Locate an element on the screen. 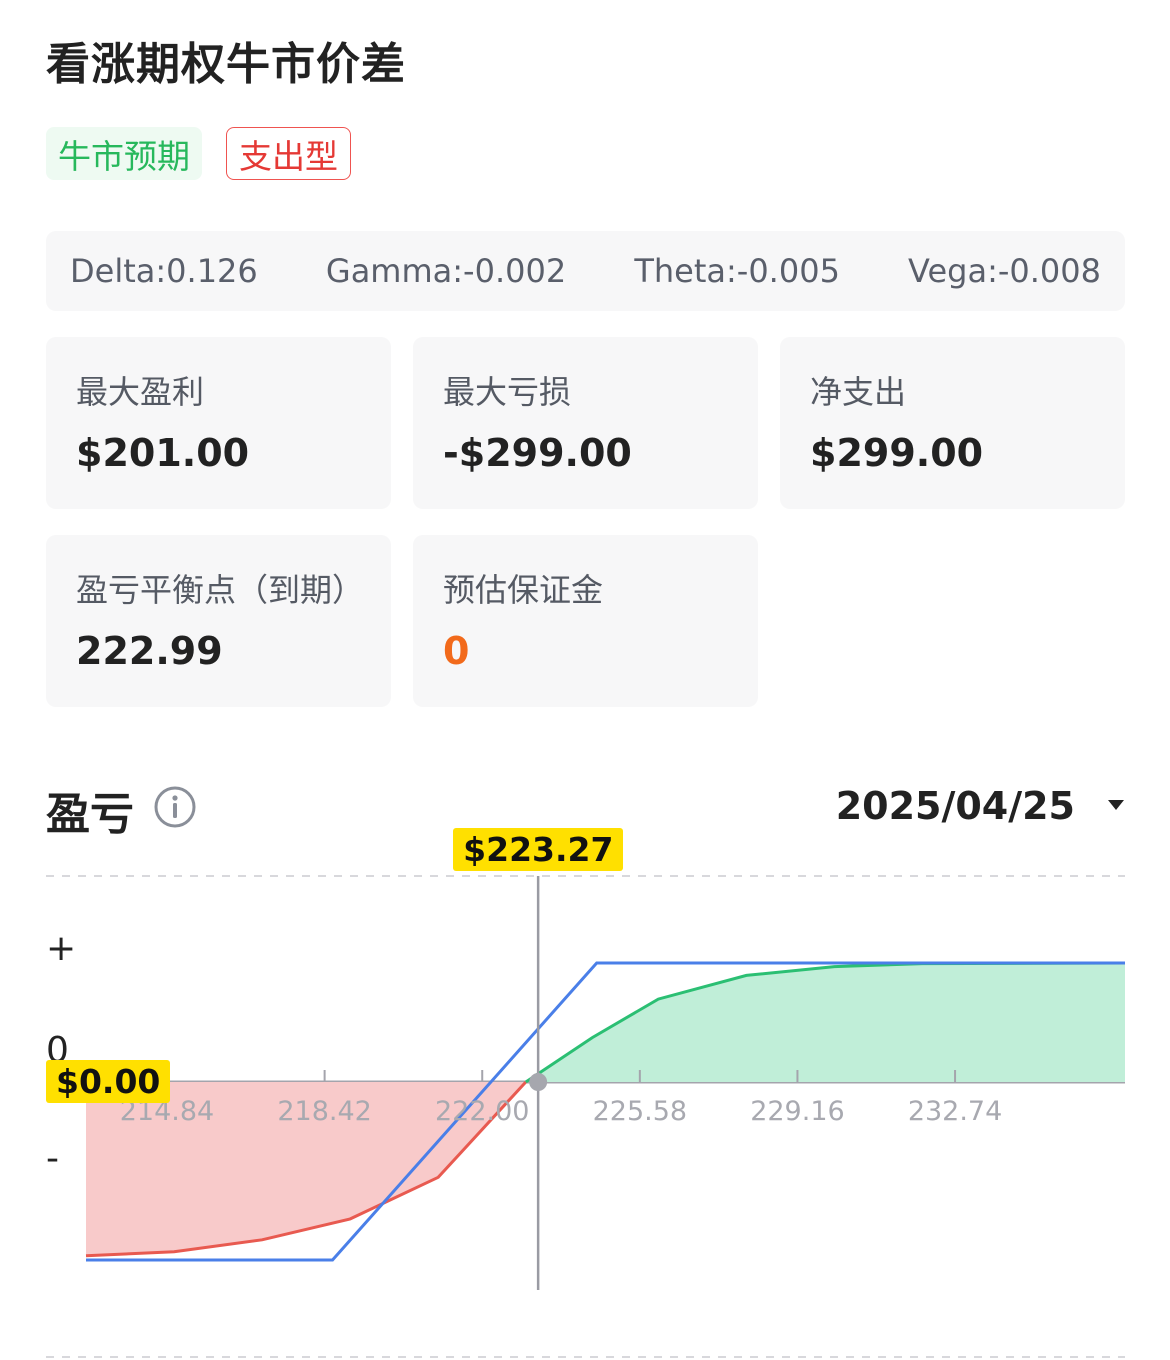  max-loss-label: 最大亏损 is located at coordinates (507, 392).